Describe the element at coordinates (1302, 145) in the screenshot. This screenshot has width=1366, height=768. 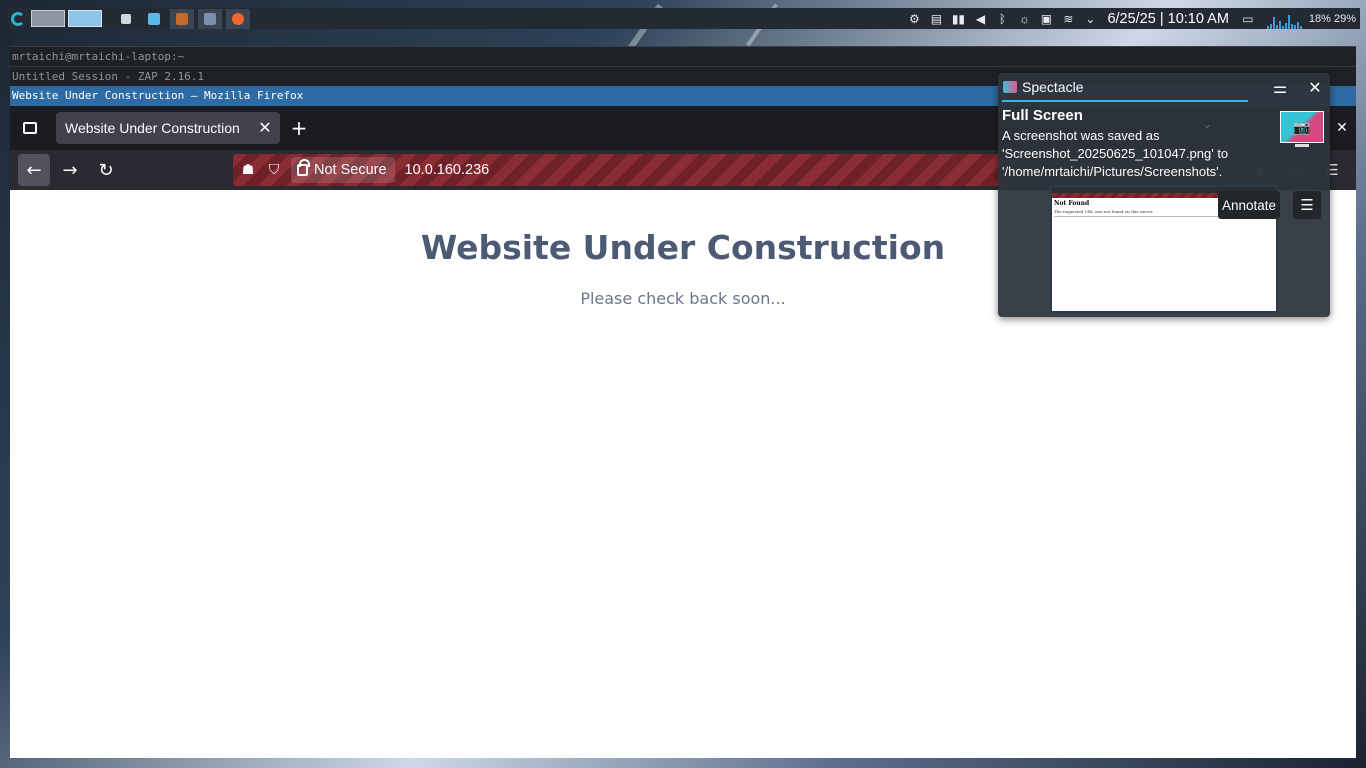
I see `thumbnail-stand` at that location.